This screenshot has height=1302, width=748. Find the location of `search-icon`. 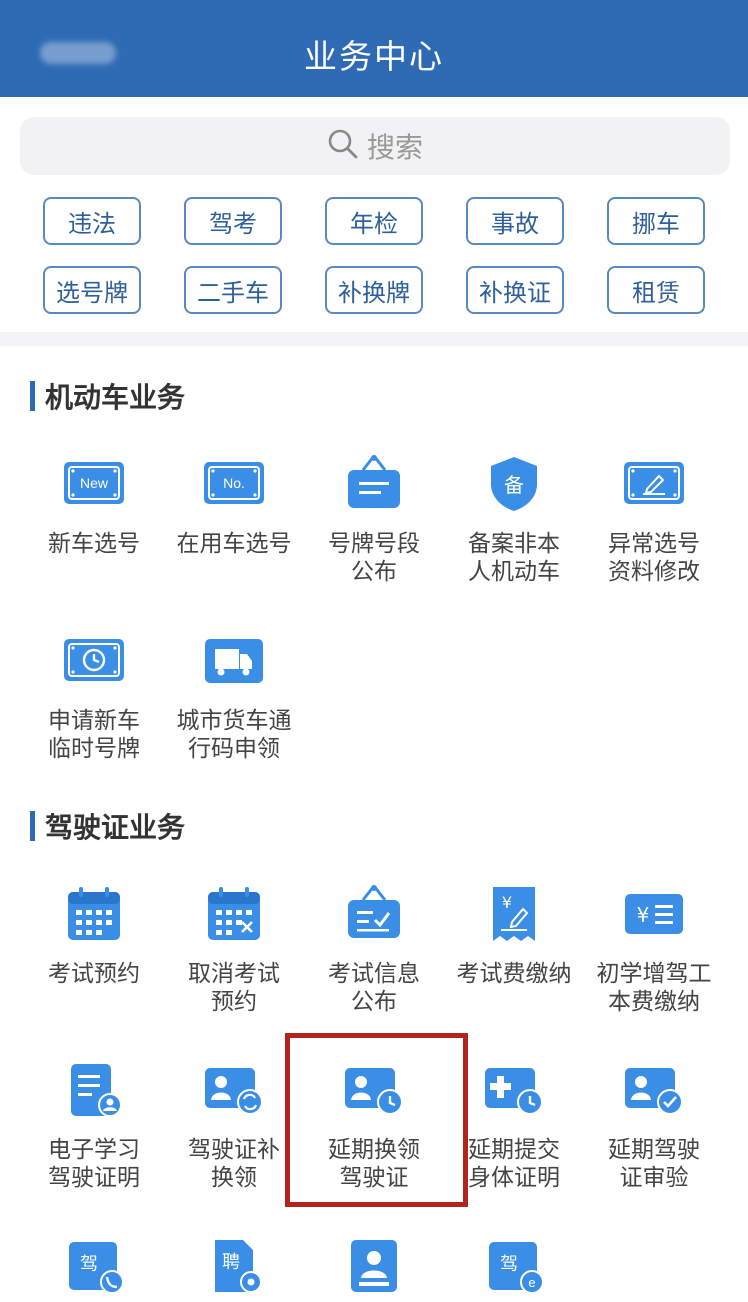

search-icon is located at coordinates (343, 146).